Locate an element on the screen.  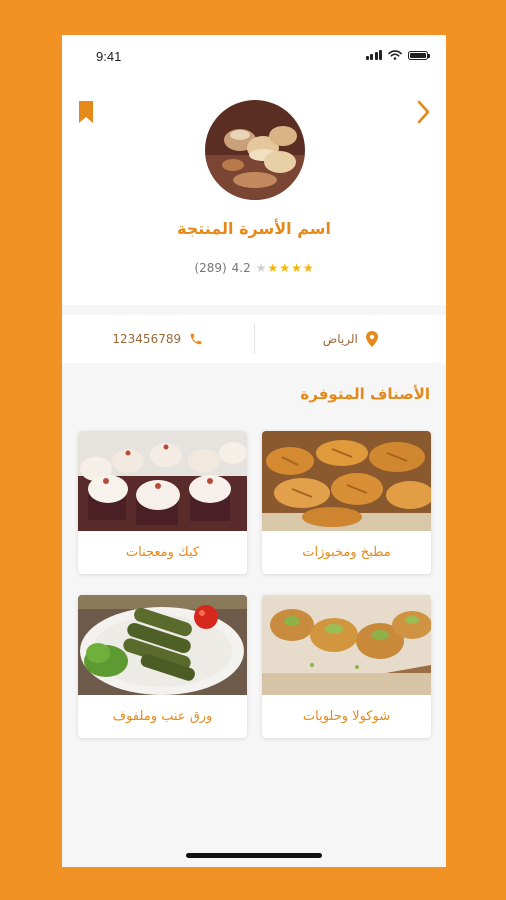
contact-info-bar: 123456789 الرياض is located at coordinates (254, 339).